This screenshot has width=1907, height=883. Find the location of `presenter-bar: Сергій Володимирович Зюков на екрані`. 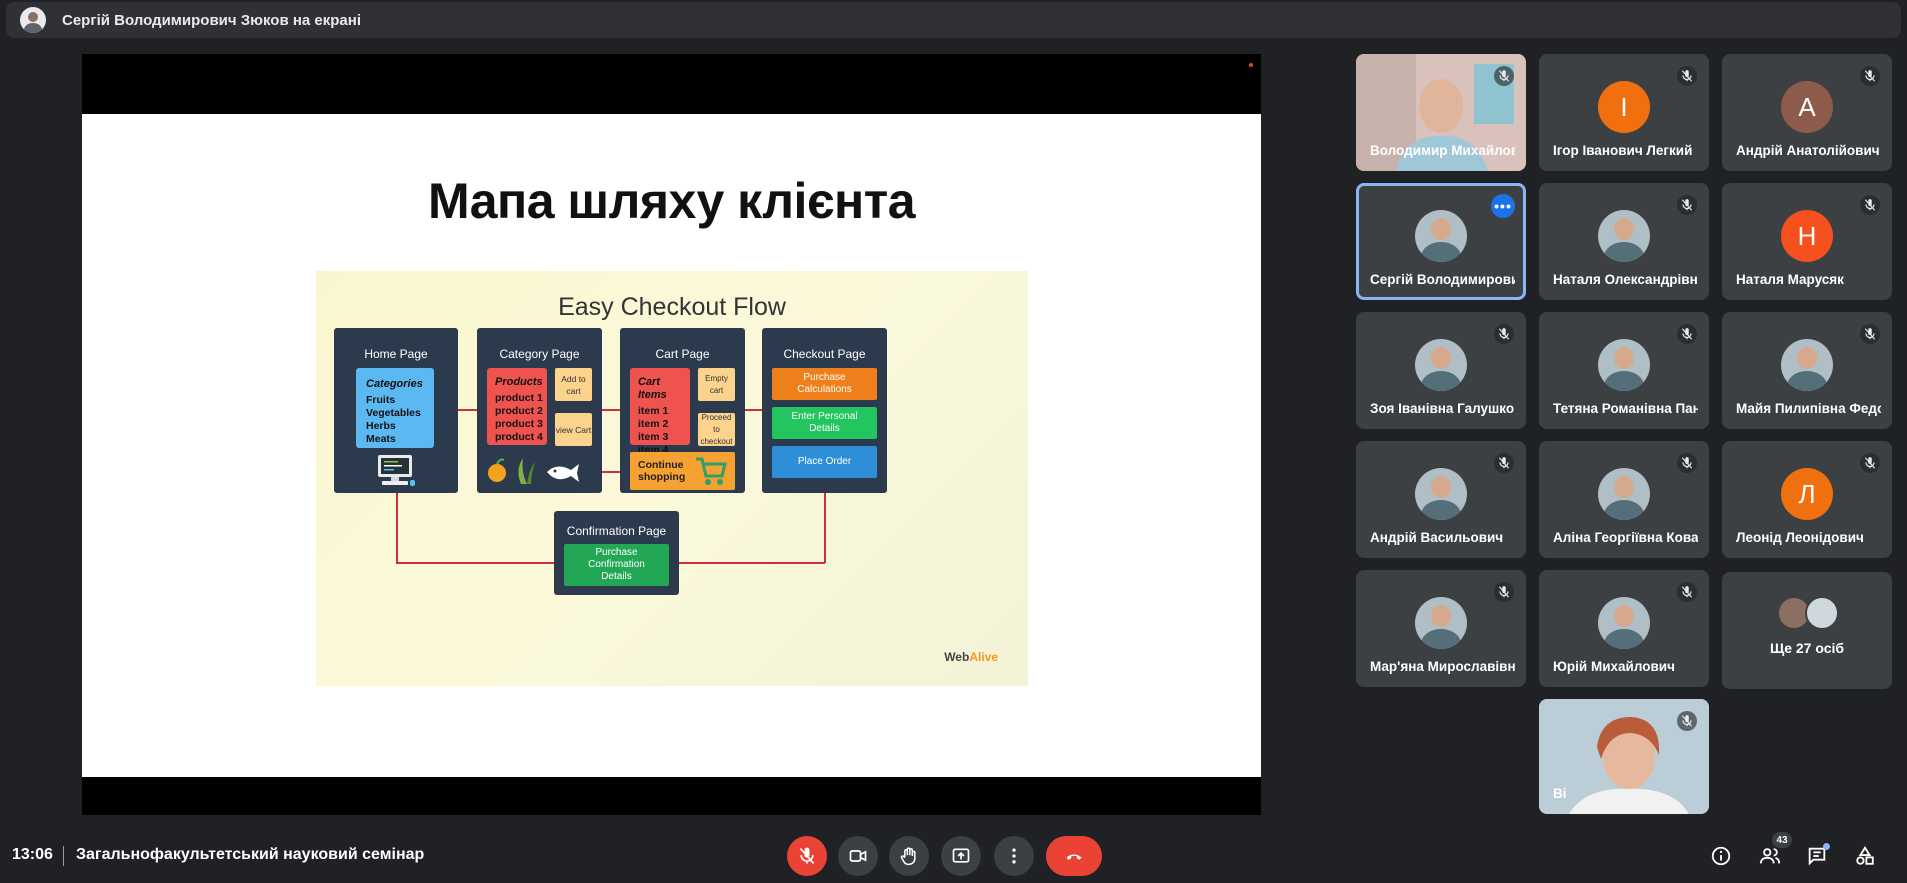

presenter-bar: Сергій Володимирович Зюков на екрані is located at coordinates (953, 20).